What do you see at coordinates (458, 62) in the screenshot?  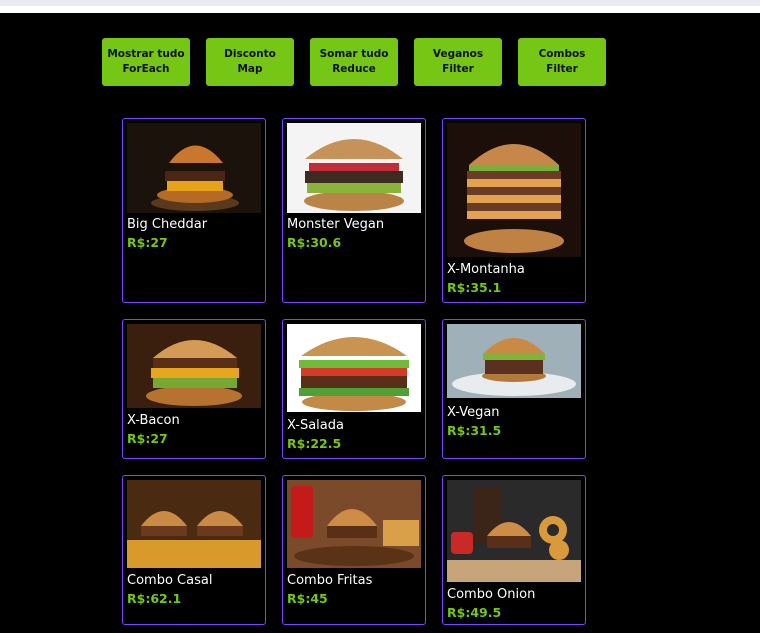 I see `vegans-filter-button: Veganos Filter` at bounding box center [458, 62].